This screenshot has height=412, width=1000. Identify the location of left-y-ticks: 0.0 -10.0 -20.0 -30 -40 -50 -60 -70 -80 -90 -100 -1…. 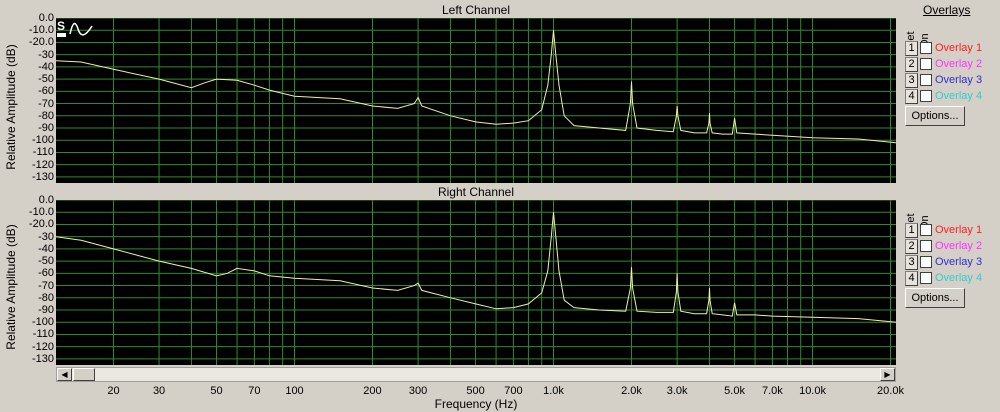
(34, 98).